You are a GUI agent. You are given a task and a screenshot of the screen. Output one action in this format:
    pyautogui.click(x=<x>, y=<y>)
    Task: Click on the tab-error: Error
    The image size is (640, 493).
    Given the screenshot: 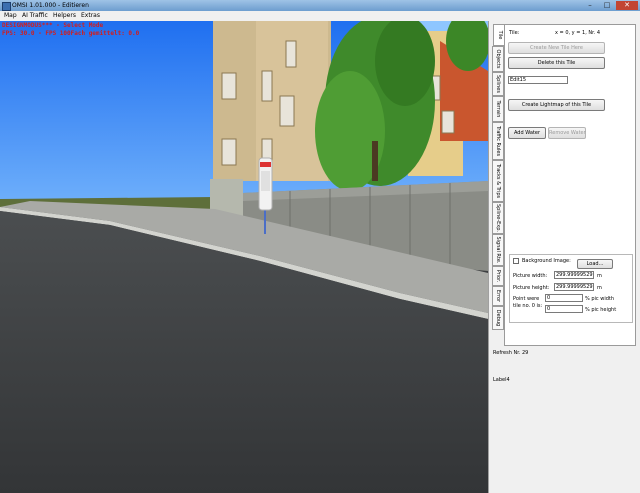 What is the action you would take?
    pyautogui.click(x=498, y=296)
    